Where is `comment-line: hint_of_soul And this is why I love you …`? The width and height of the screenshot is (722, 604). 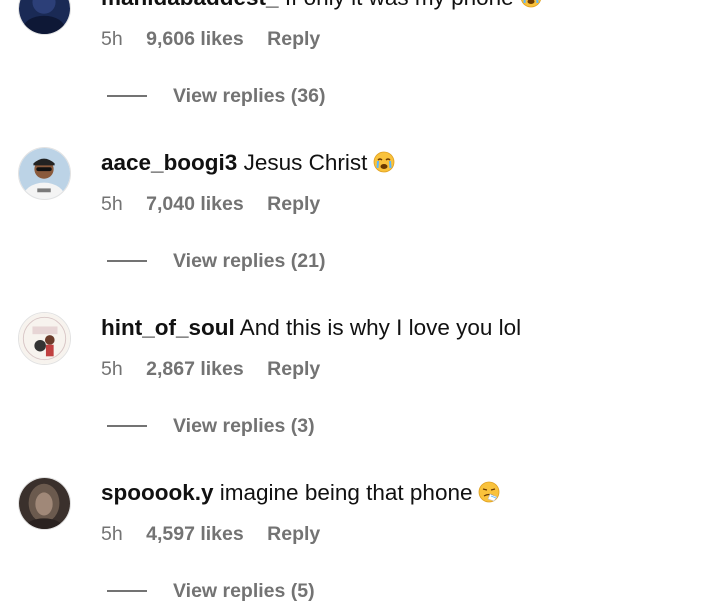
comment-line: hint_of_soul And this is why I love you … is located at coordinates (311, 328).